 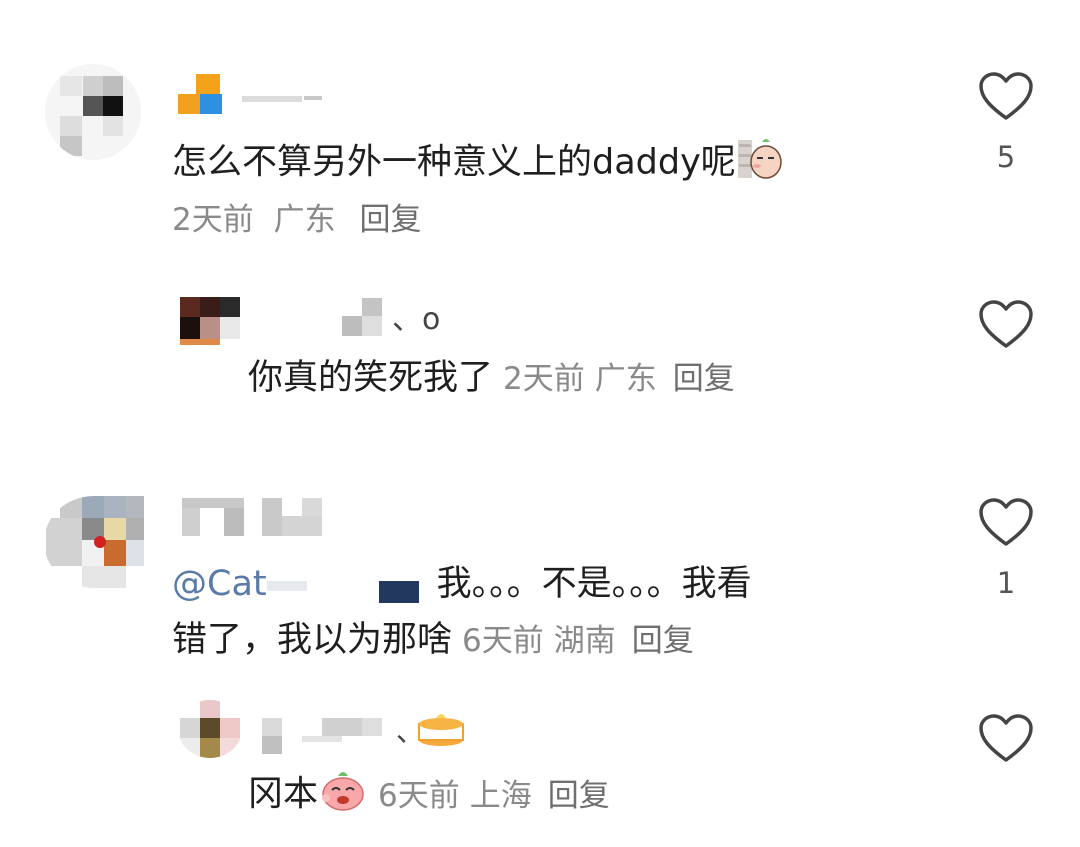 What do you see at coordinates (363, 732) in the screenshot?
I see `username-redacted: 、` at bounding box center [363, 732].